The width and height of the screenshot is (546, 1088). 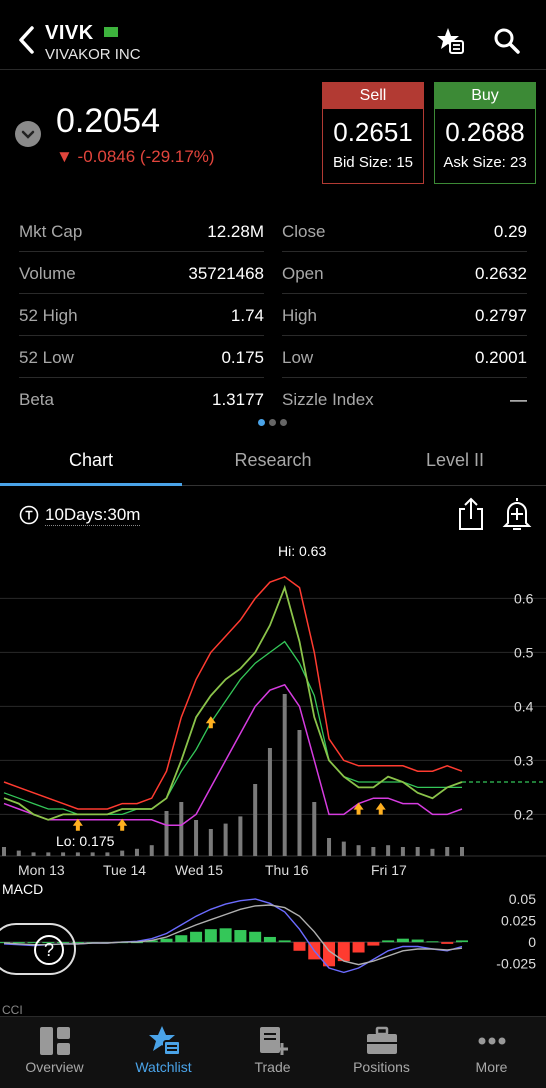 What do you see at coordinates (165, 1041) in the screenshot?
I see `watchlist-icon` at bounding box center [165, 1041].